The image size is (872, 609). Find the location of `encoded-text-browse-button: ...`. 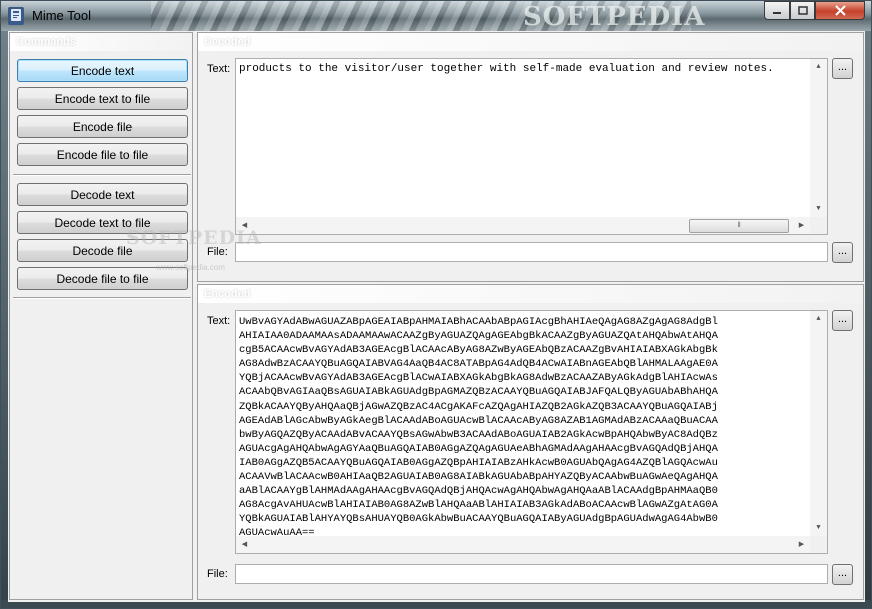

encoded-text-browse-button: ... is located at coordinates (842, 320).